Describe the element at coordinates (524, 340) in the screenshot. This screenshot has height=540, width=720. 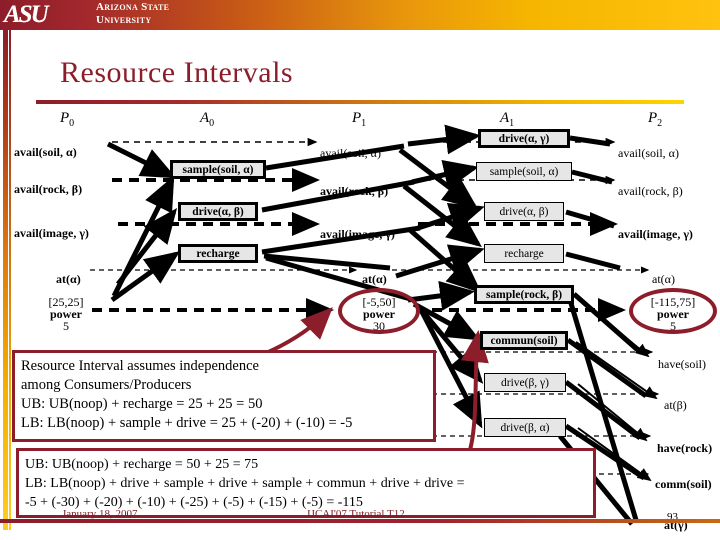
I see `action-a1-commun-soil: commun(soil)` at that location.